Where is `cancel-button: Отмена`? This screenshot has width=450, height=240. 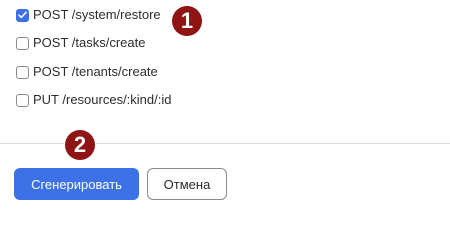
cancel-button: Отмена is located at coordinates (187, 184).